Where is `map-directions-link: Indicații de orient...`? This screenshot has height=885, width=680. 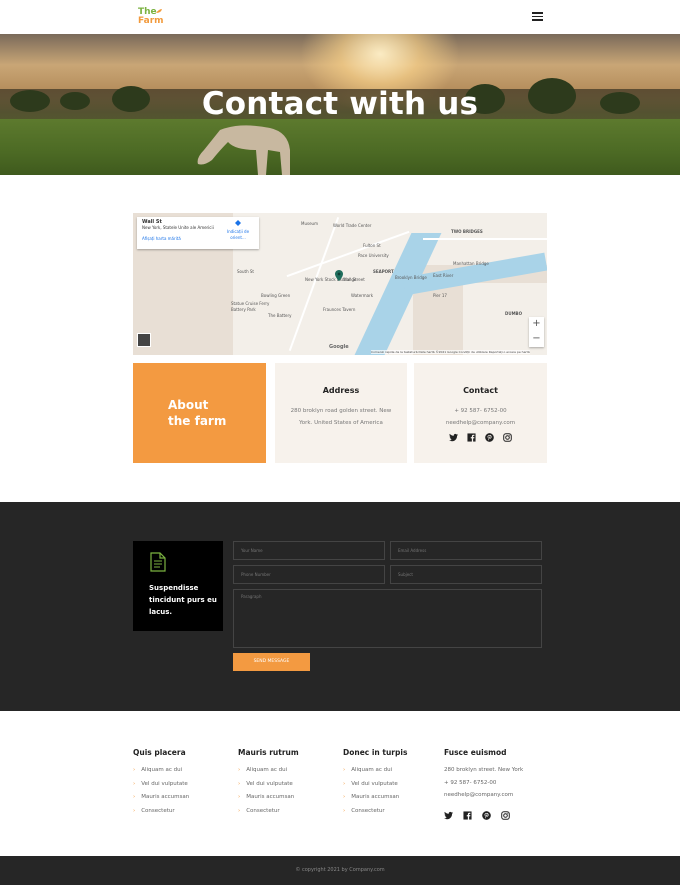
map-directions-link: Indicații de orient... is located at coordinates (238, 230).